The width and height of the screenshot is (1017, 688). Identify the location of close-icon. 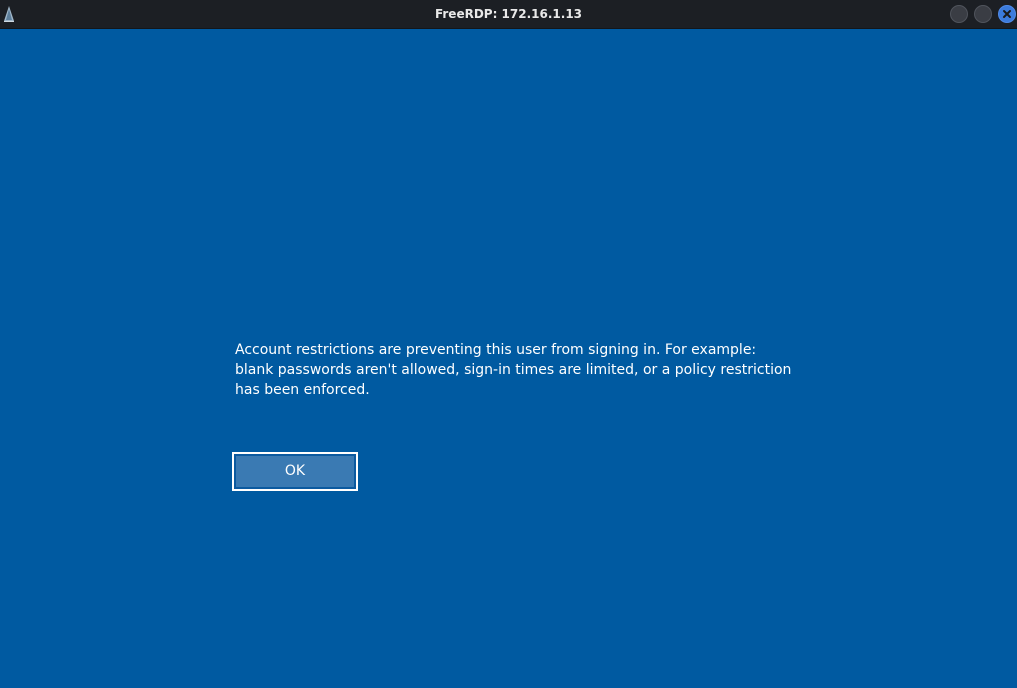
(1007, 14).